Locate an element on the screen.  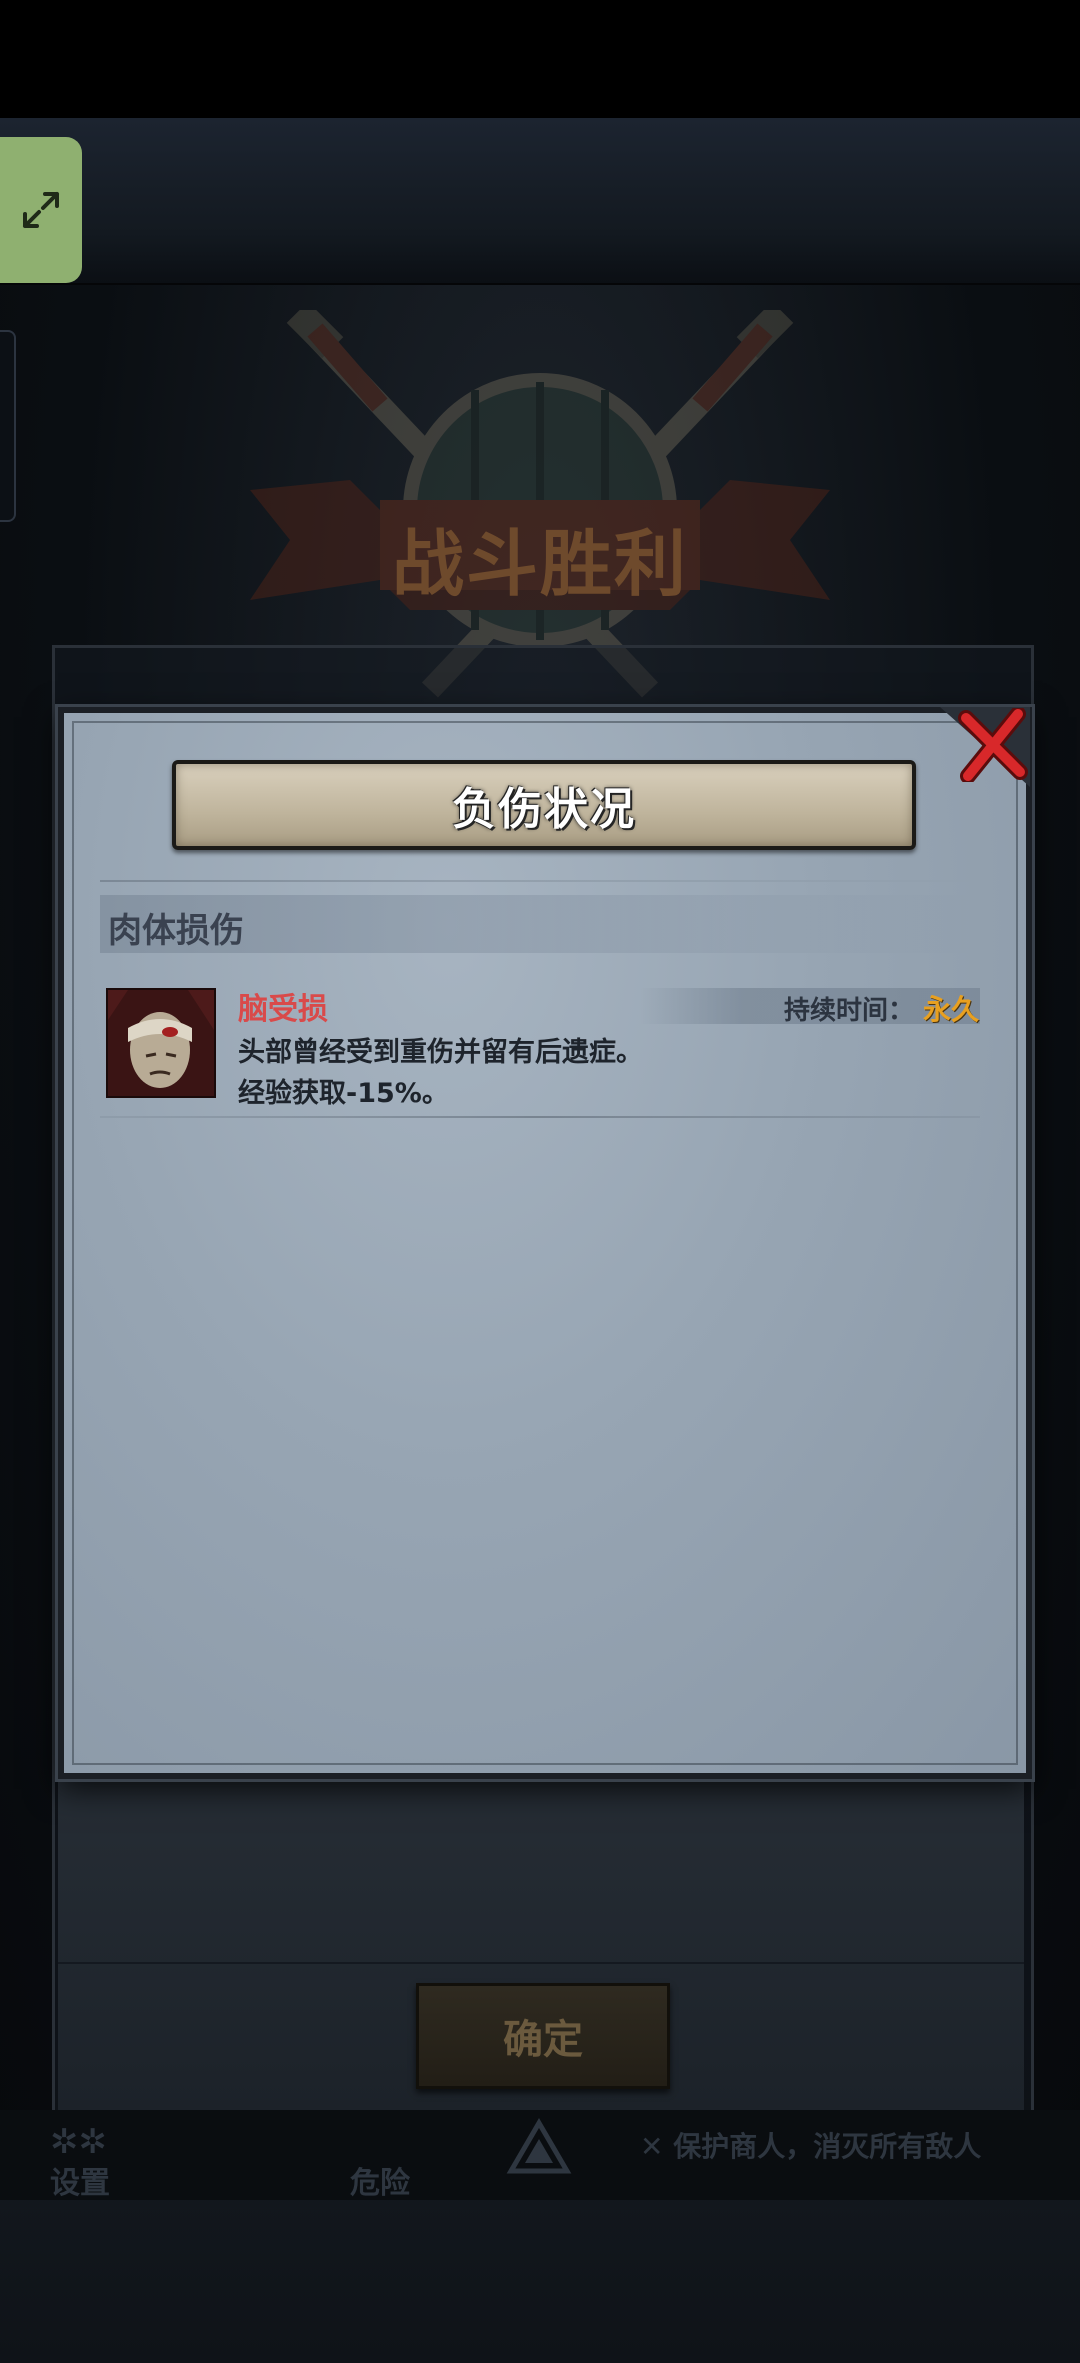
dialog-title-plaque: 负伤状况 is located at coordinates (544, 805).